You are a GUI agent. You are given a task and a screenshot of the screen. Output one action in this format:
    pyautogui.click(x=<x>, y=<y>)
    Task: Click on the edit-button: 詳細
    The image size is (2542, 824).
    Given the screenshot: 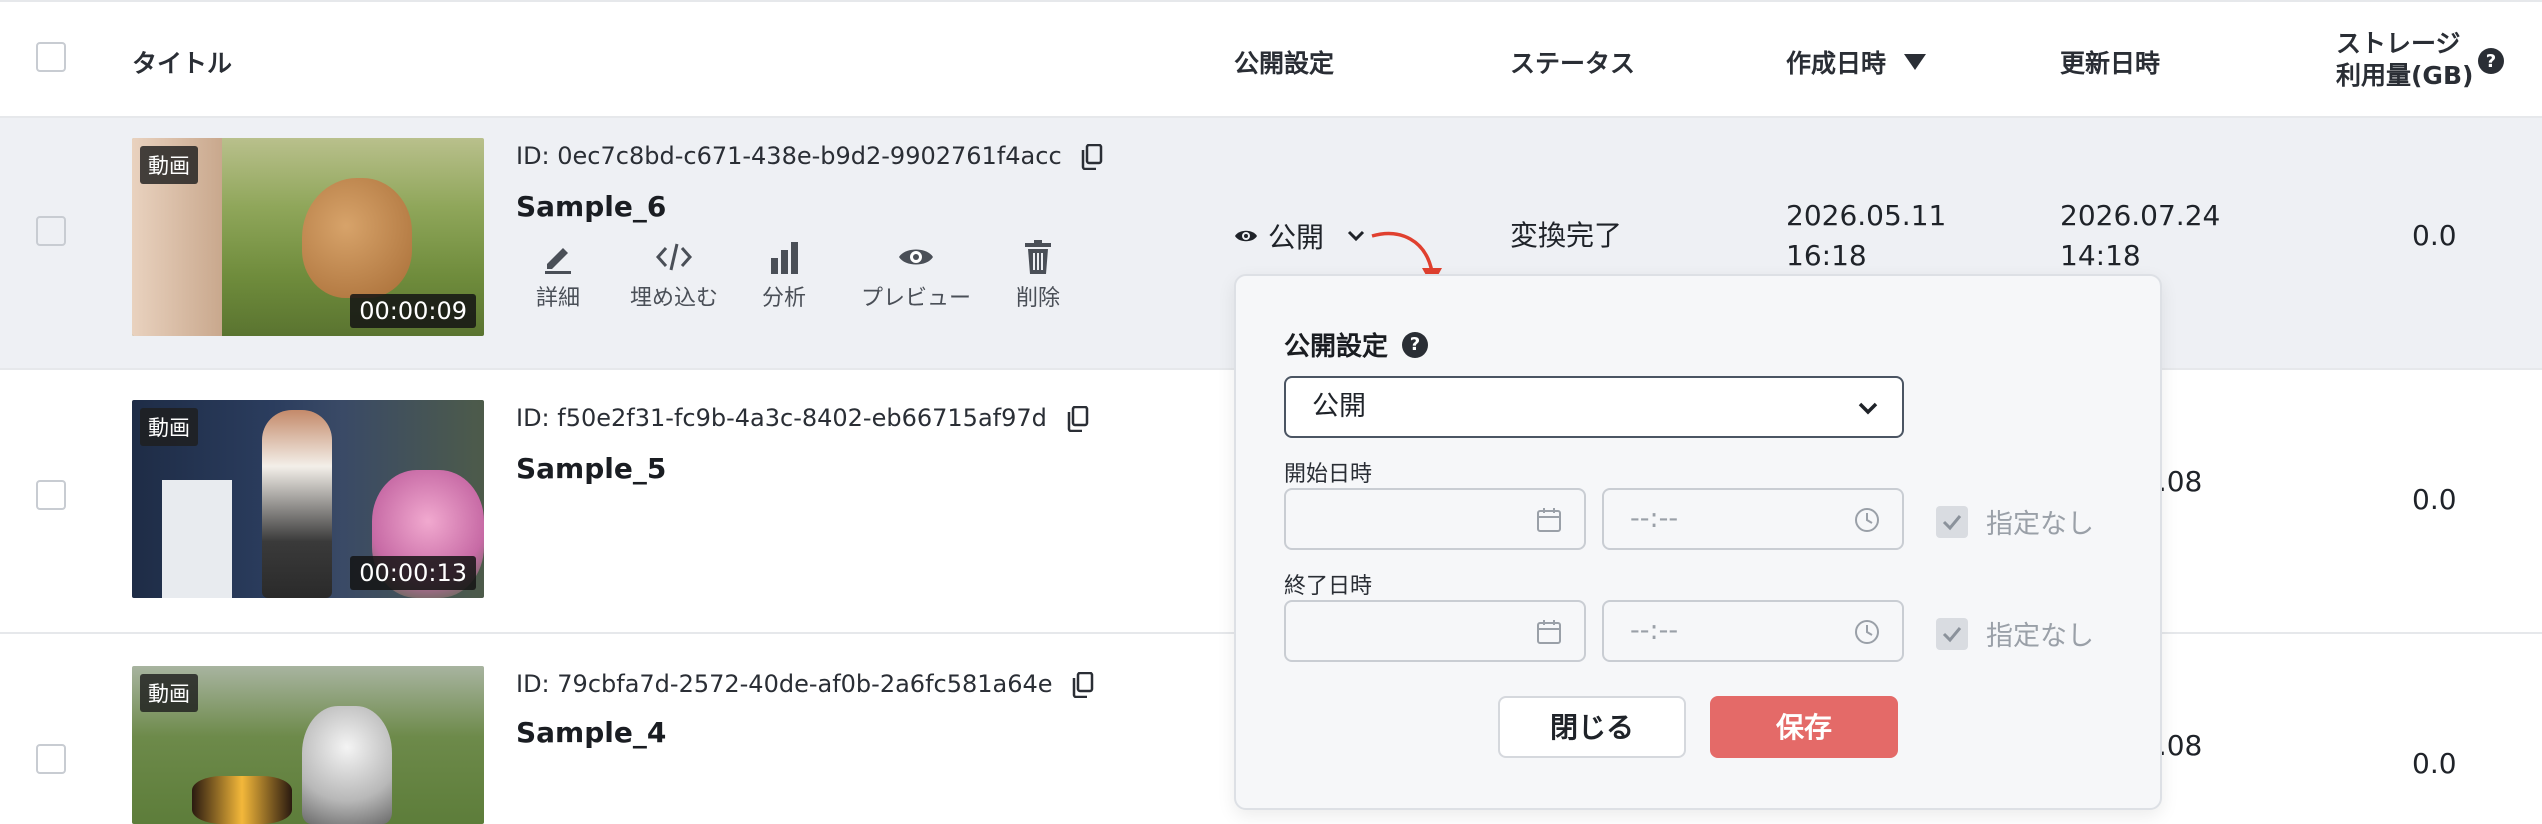 What is the action you would take?
    pyautogui.click(x=558, y=276)
    